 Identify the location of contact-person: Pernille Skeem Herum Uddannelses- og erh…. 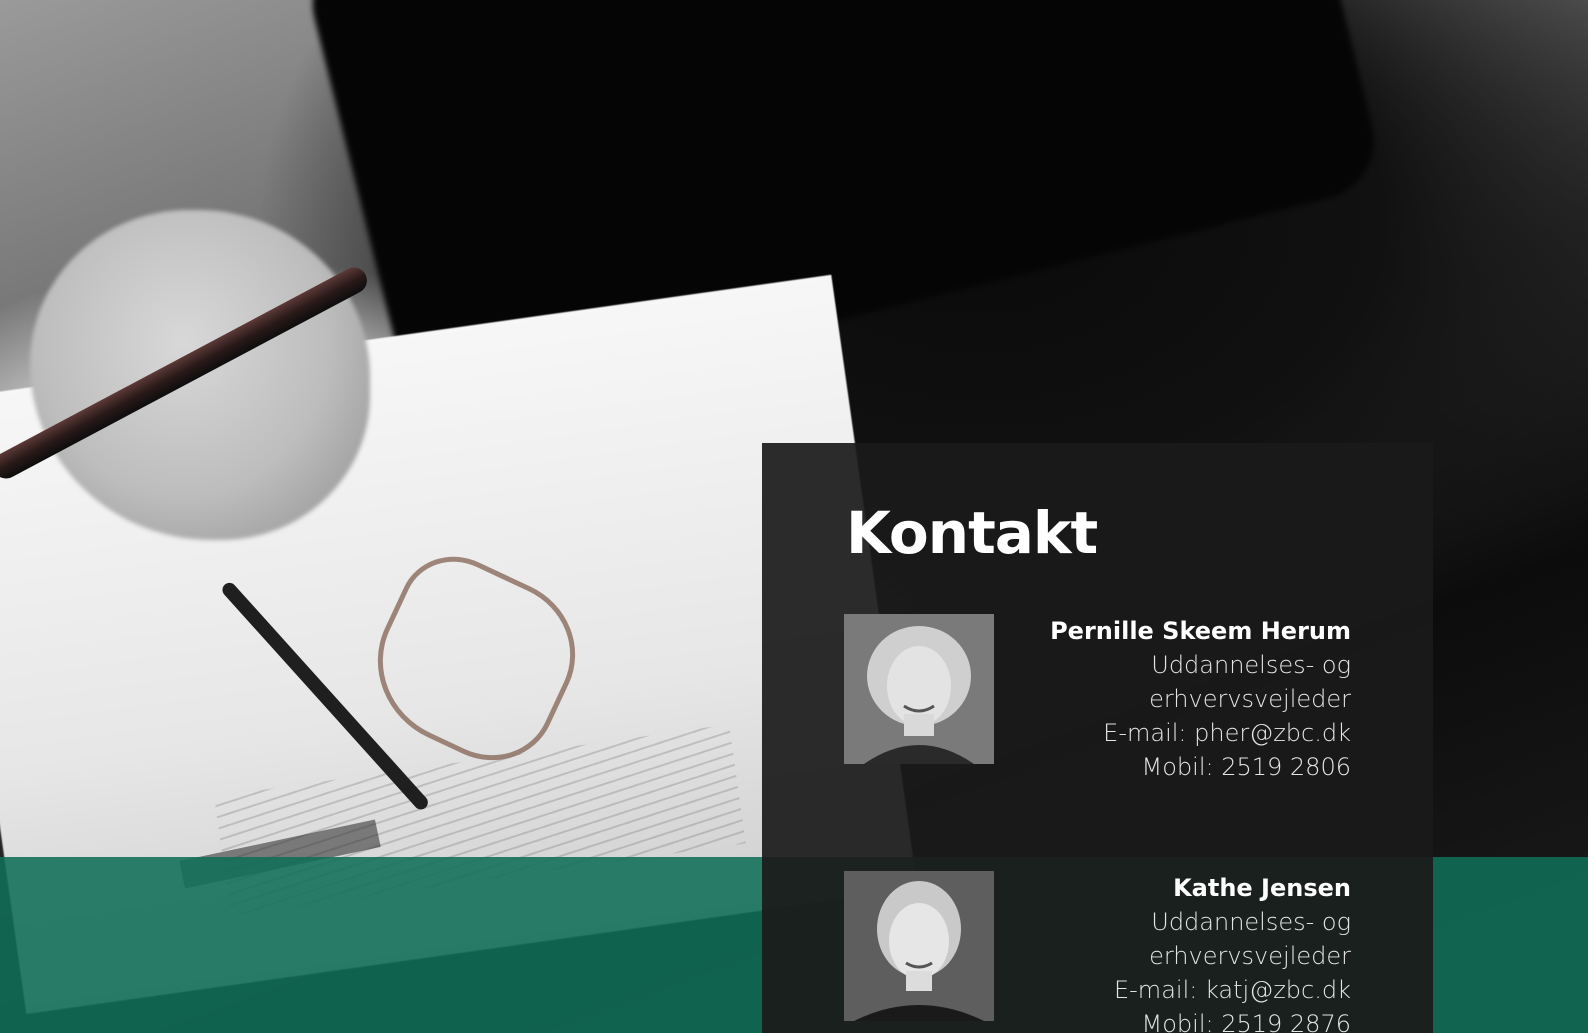
(1097, 697).